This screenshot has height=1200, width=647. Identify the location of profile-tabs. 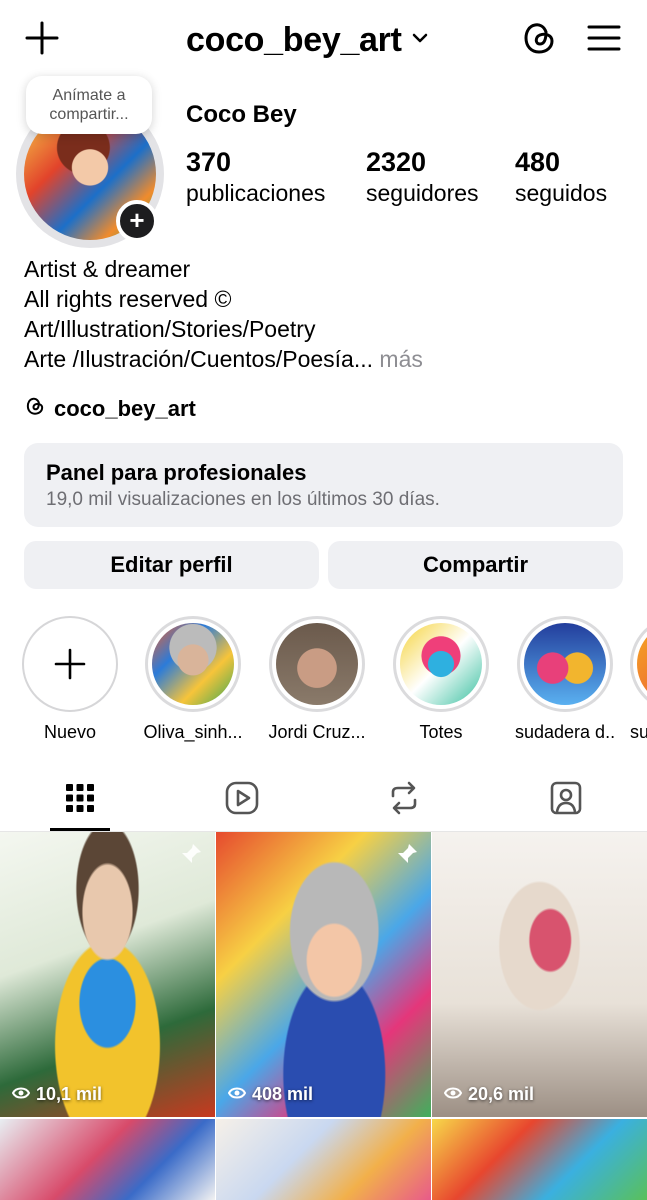
(323, 801).